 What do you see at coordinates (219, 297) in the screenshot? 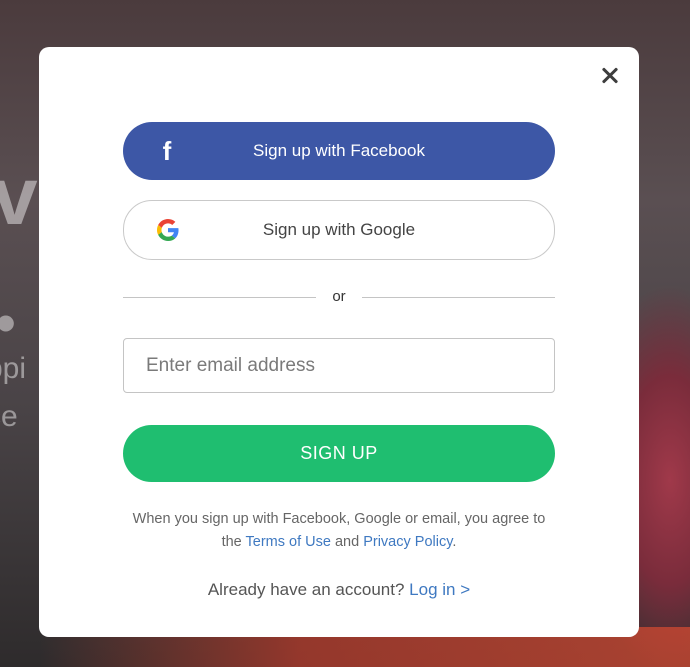
I see `divider-left` at bounding box center [219, 297].